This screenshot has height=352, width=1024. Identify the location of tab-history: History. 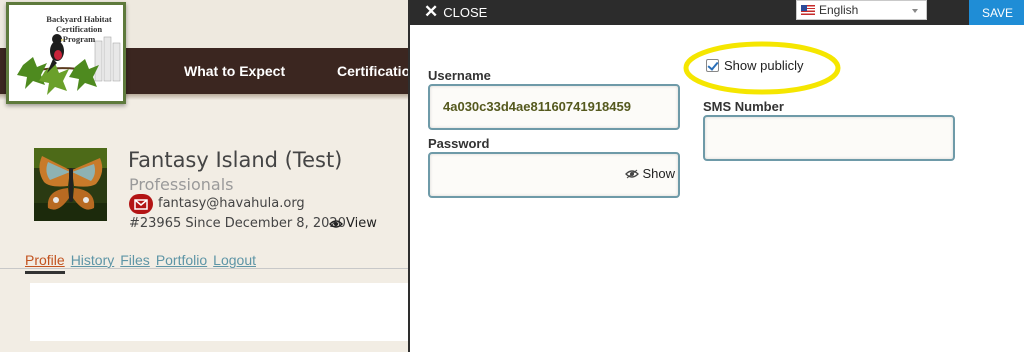
(93, 260).